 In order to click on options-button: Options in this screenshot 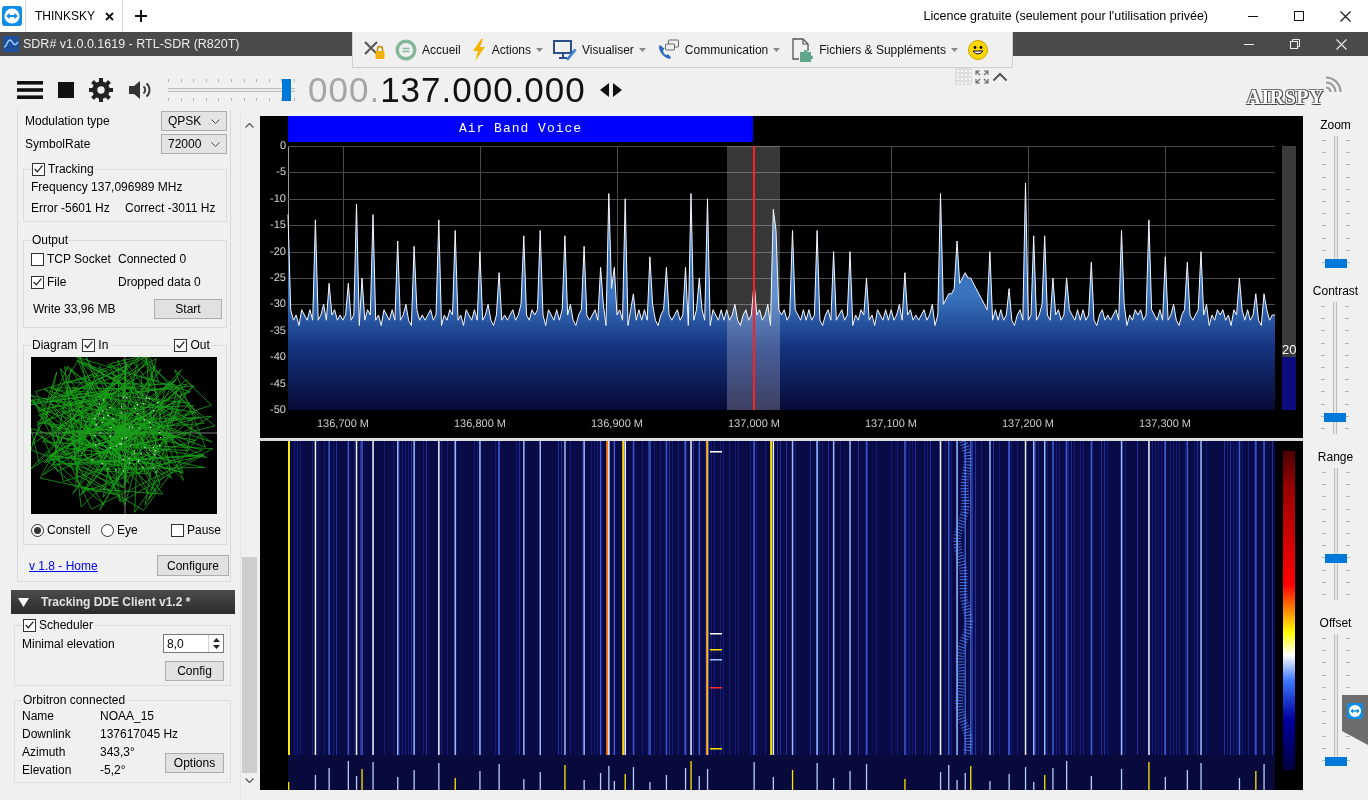, I will do `click(194, 763)`.